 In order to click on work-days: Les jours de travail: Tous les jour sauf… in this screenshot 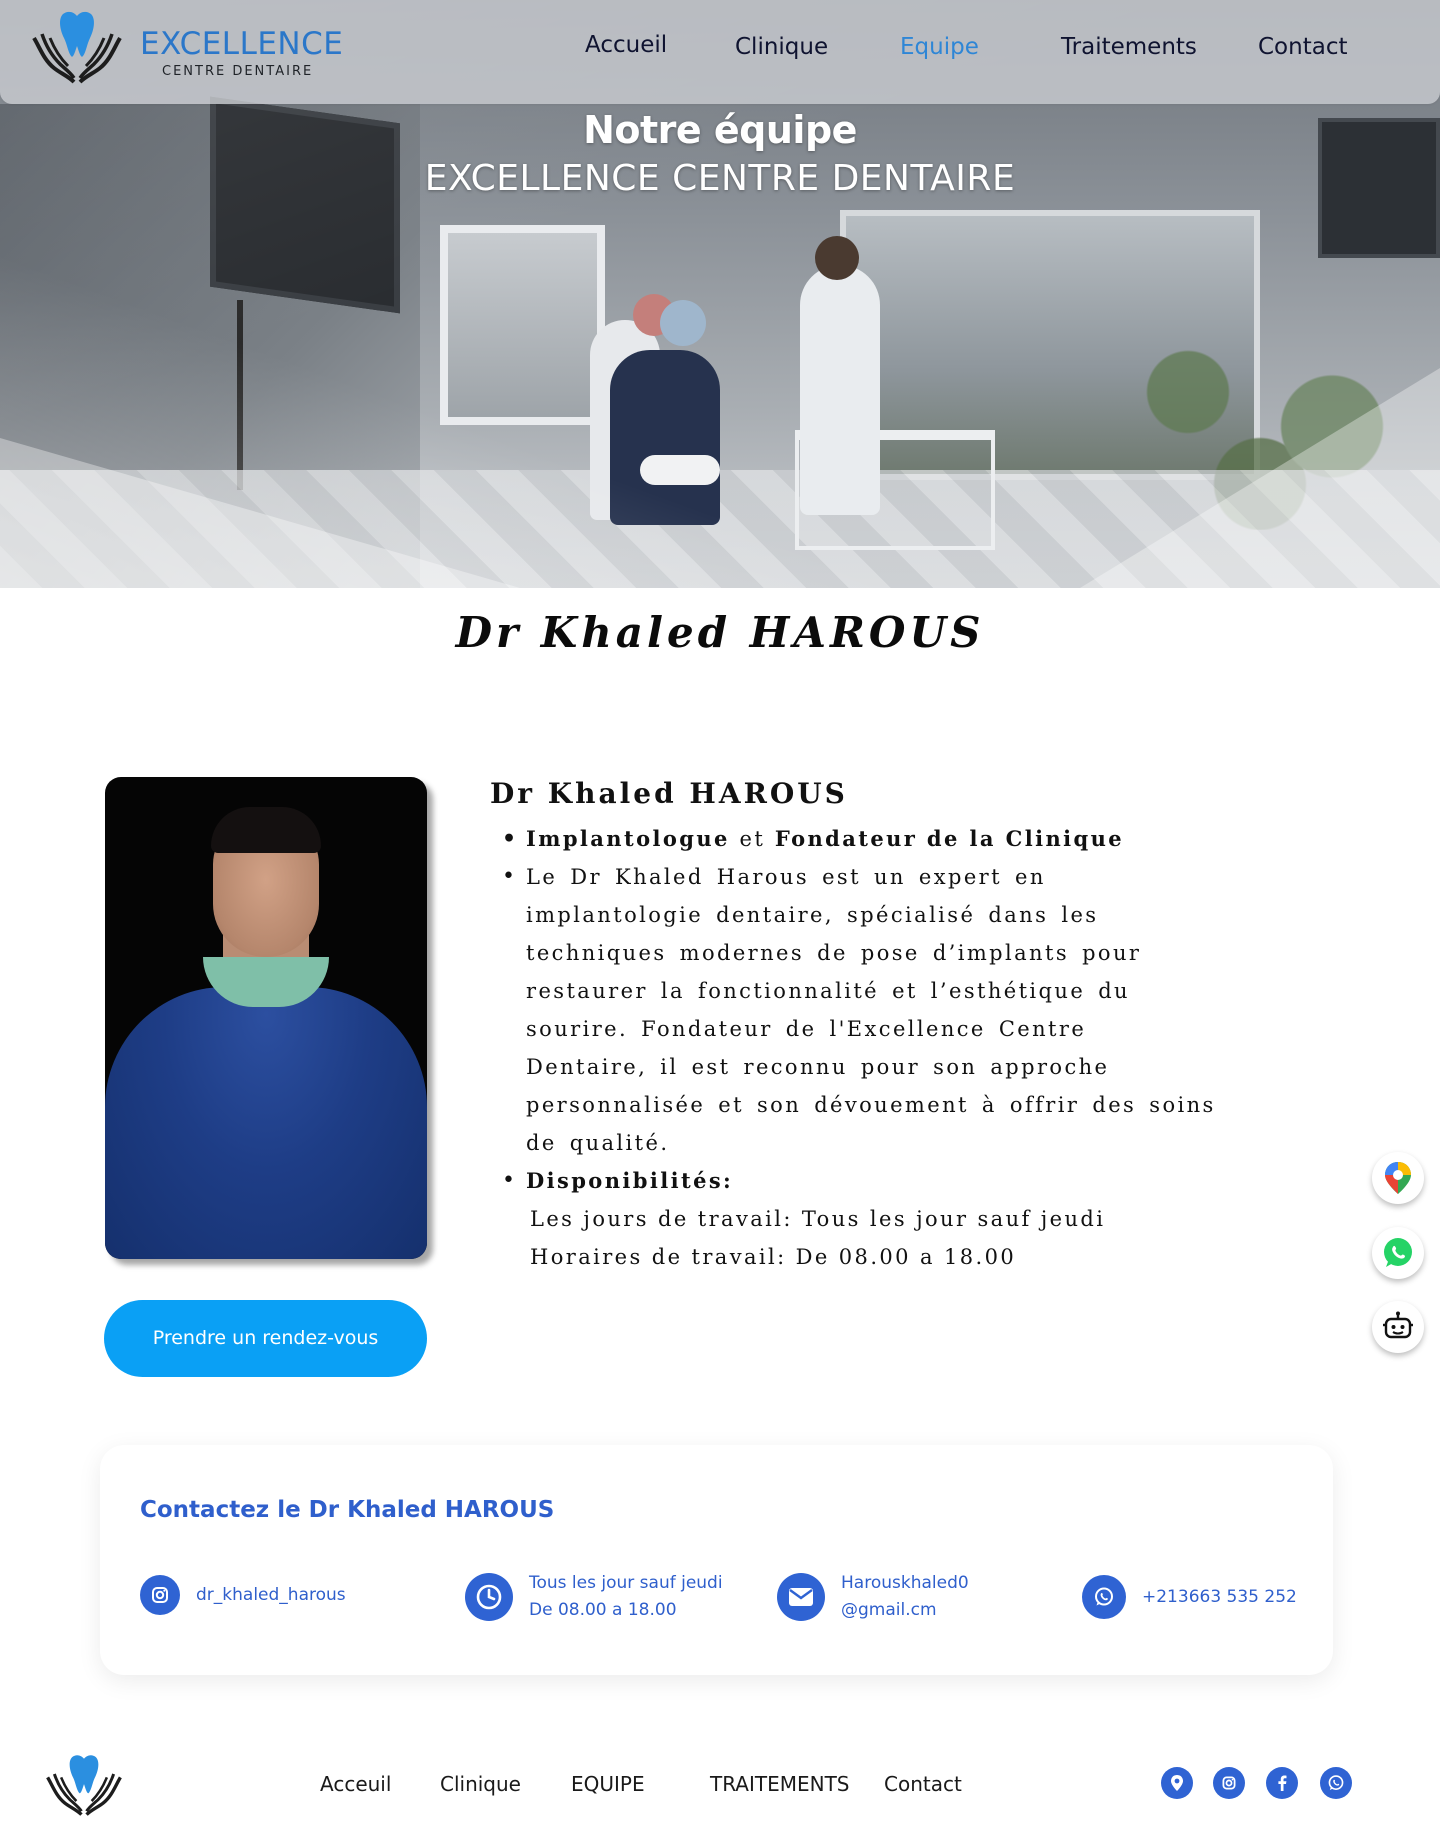, I will do `click(818, 1219)`.